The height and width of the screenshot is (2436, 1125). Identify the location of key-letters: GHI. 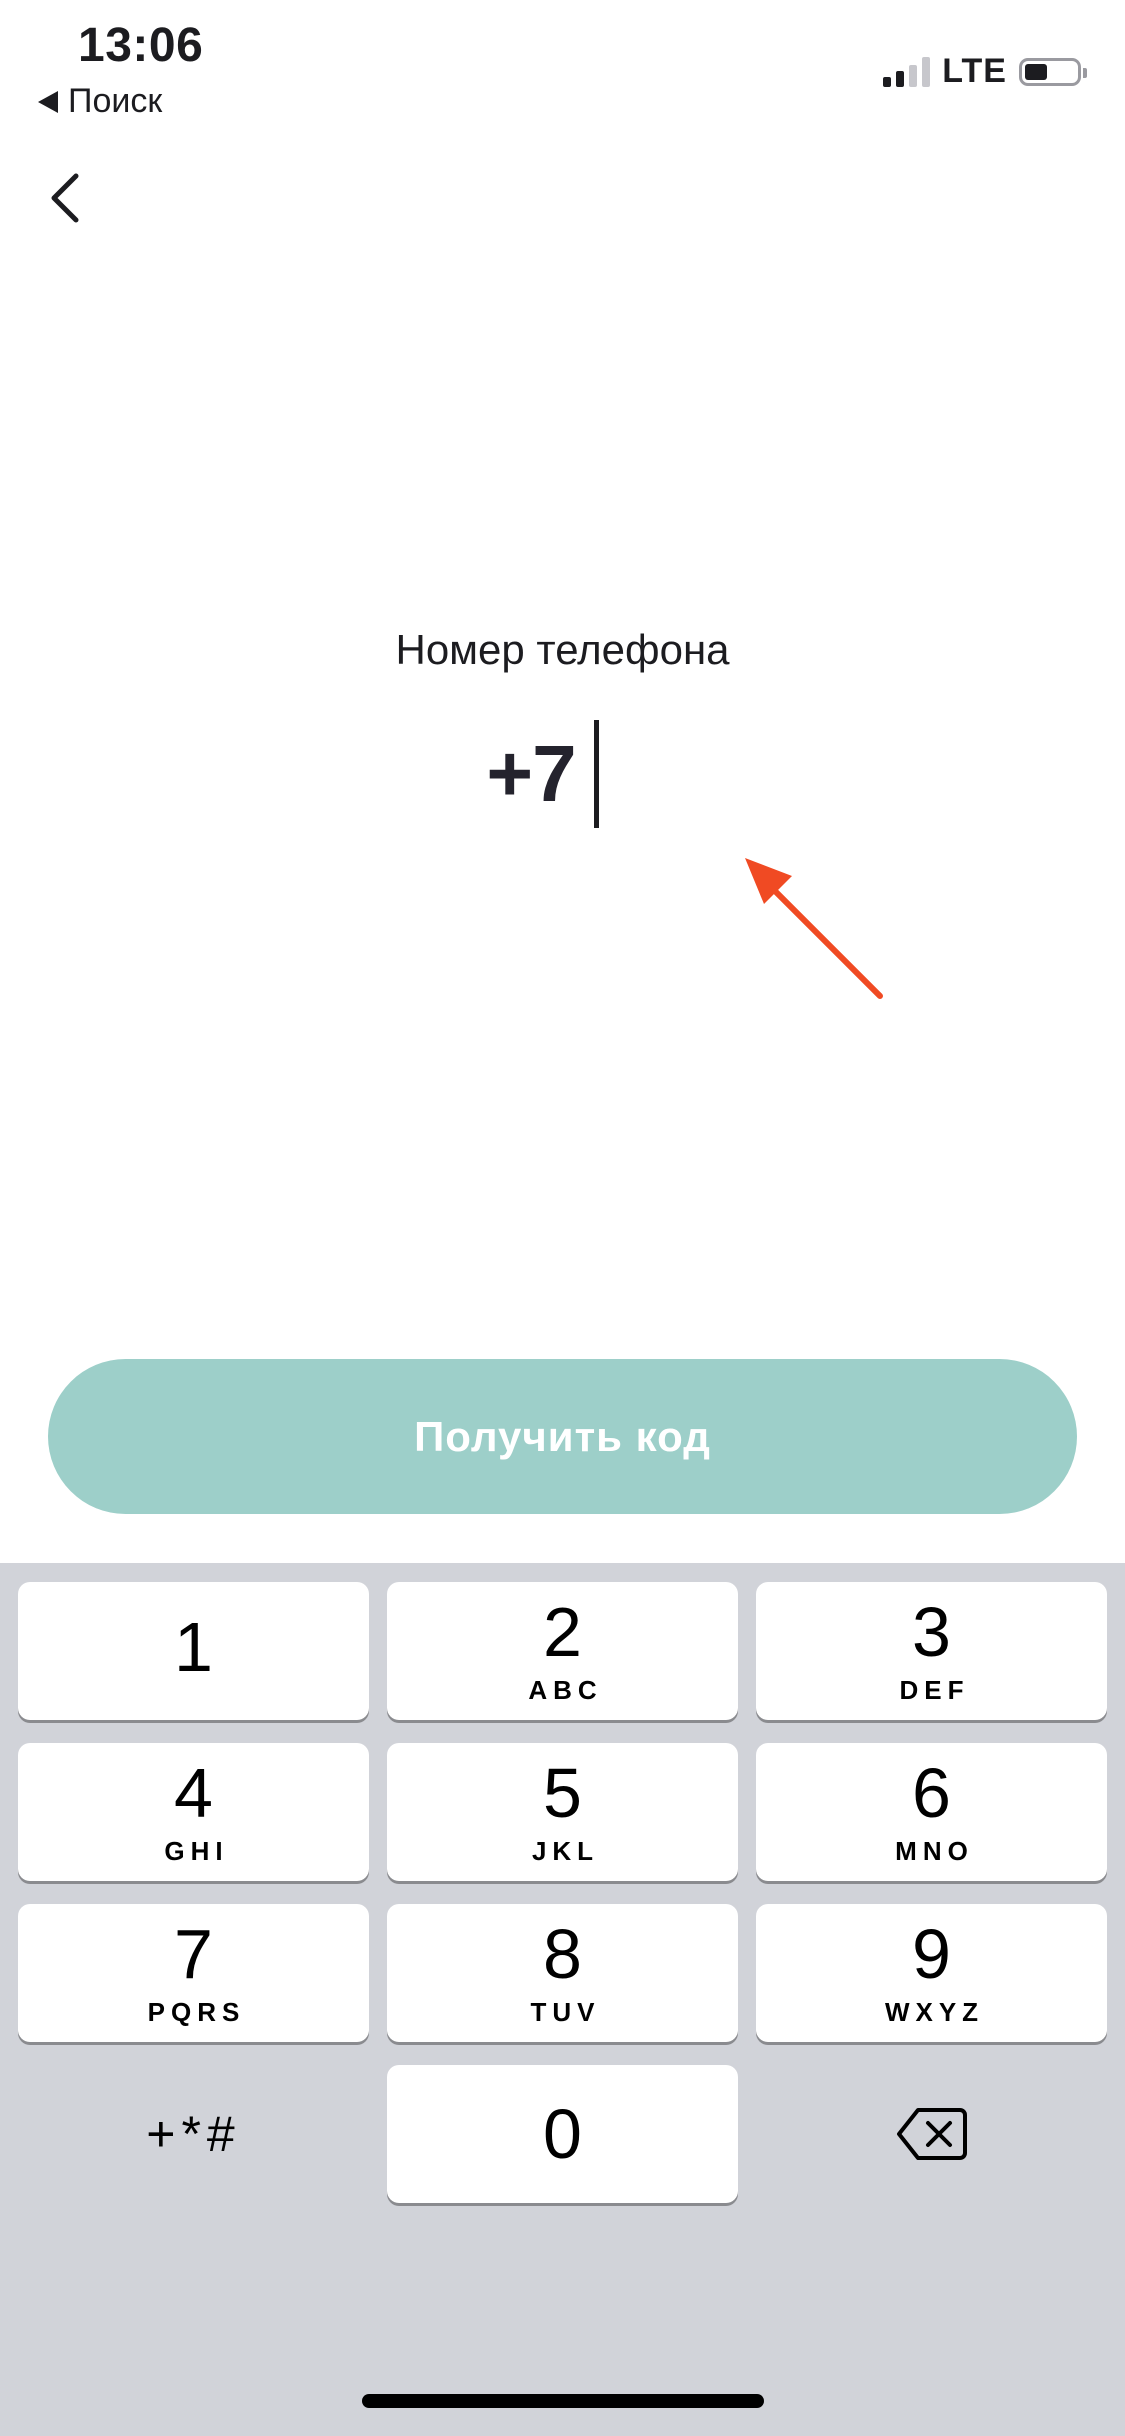
(196, 1850).